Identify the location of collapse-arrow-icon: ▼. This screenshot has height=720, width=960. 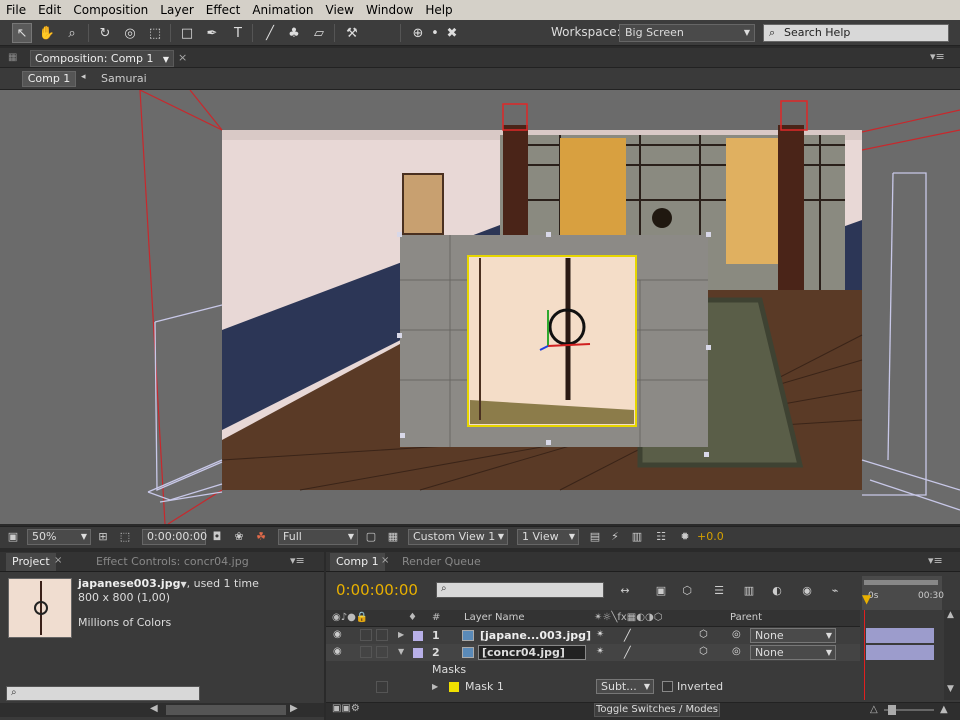
(401, 651).